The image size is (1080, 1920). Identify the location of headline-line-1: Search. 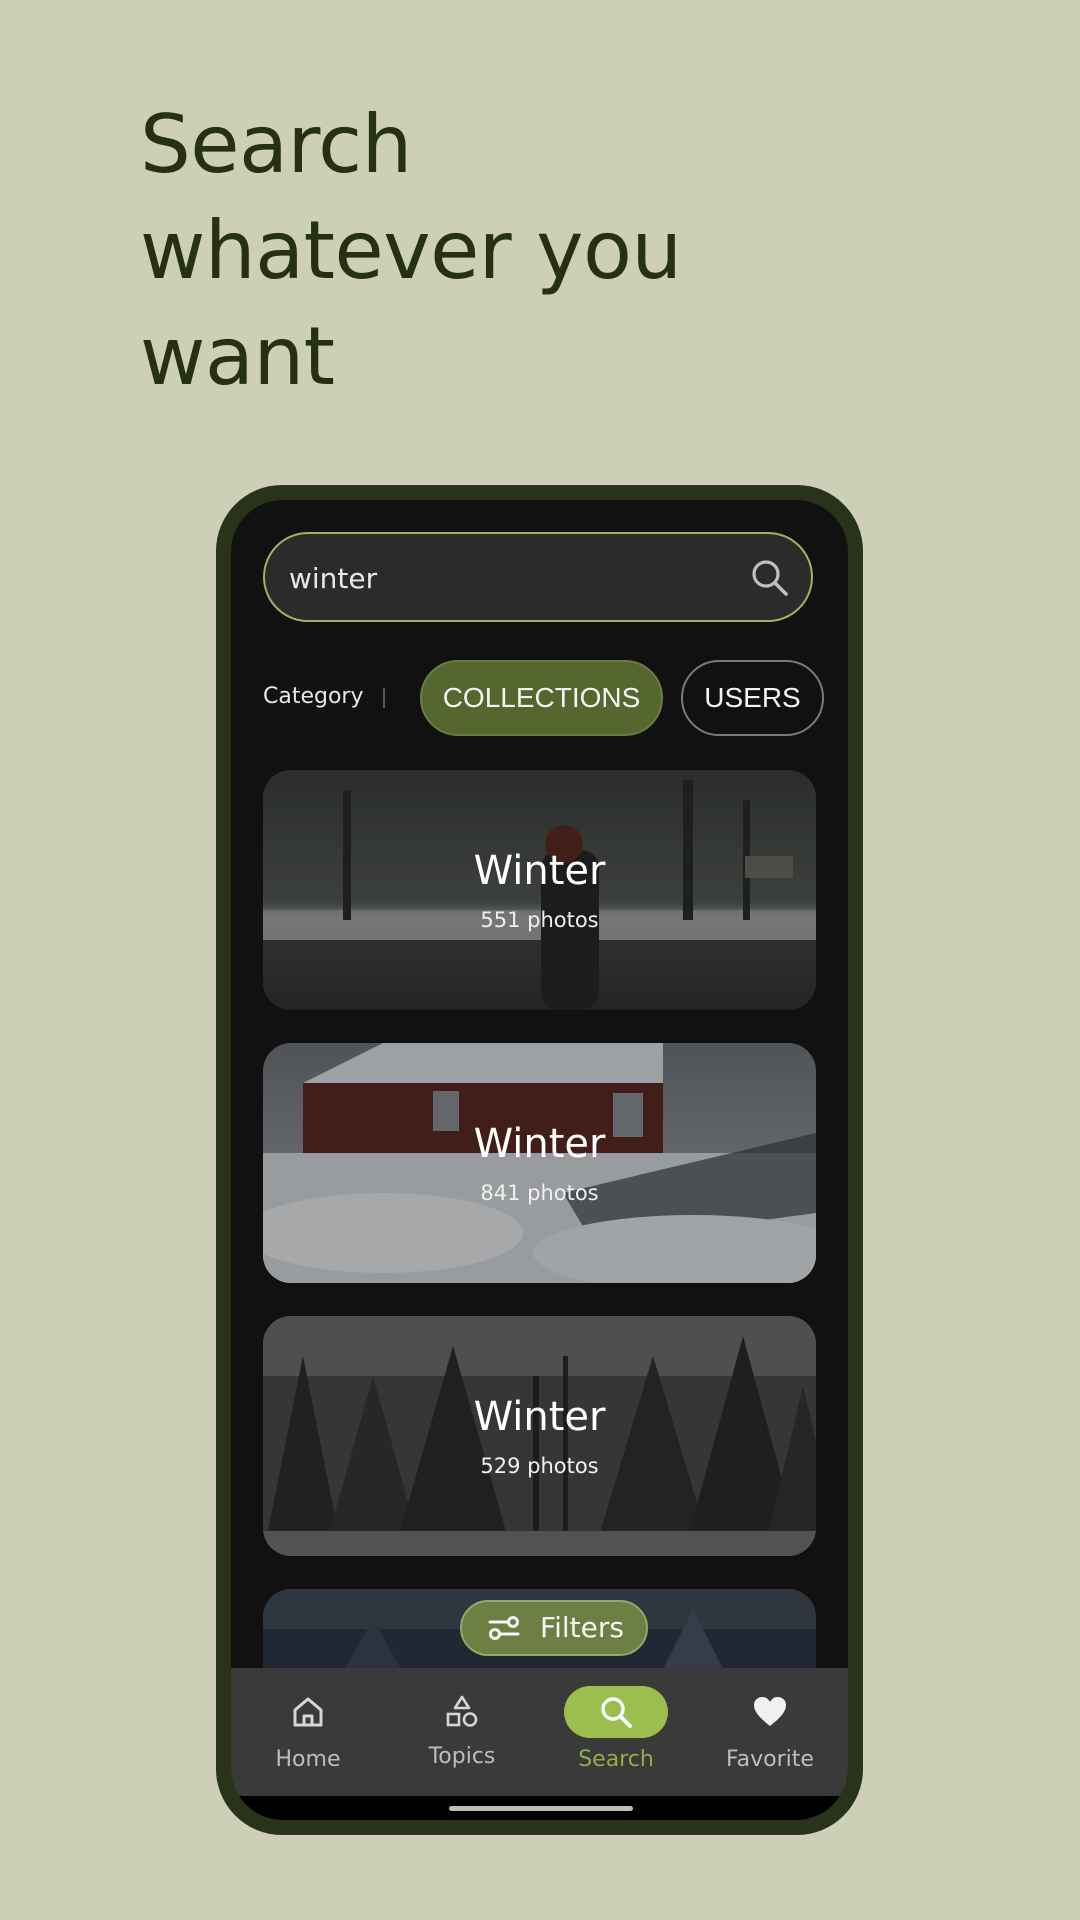
(276, 144).